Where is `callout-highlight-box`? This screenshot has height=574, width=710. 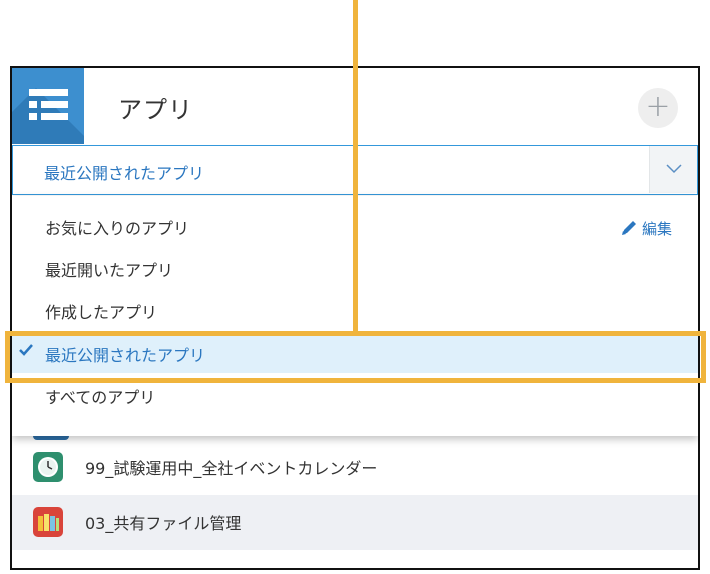 callout-highlight-box is located at coordinates (355, 357).